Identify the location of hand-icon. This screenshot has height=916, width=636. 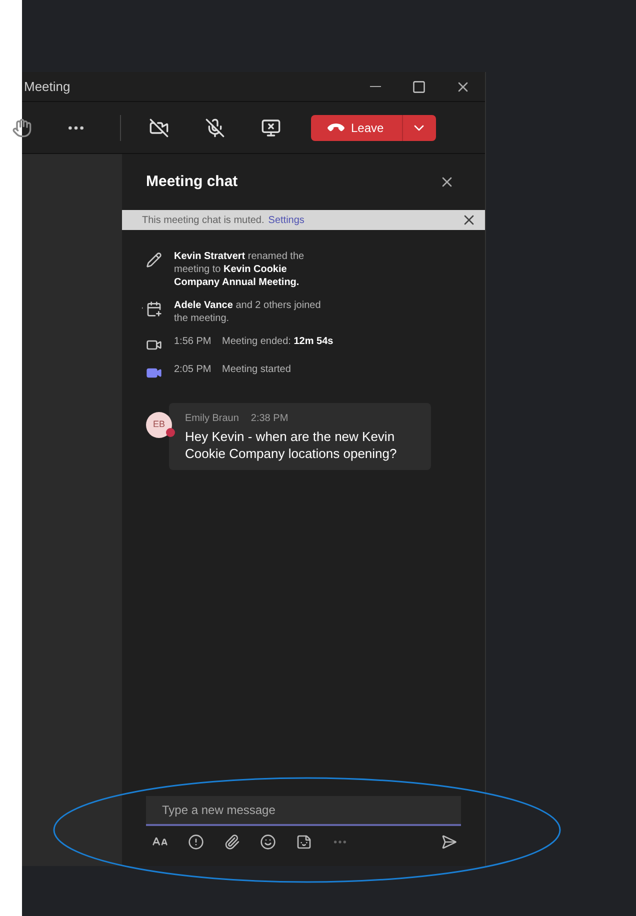
(22, 128).